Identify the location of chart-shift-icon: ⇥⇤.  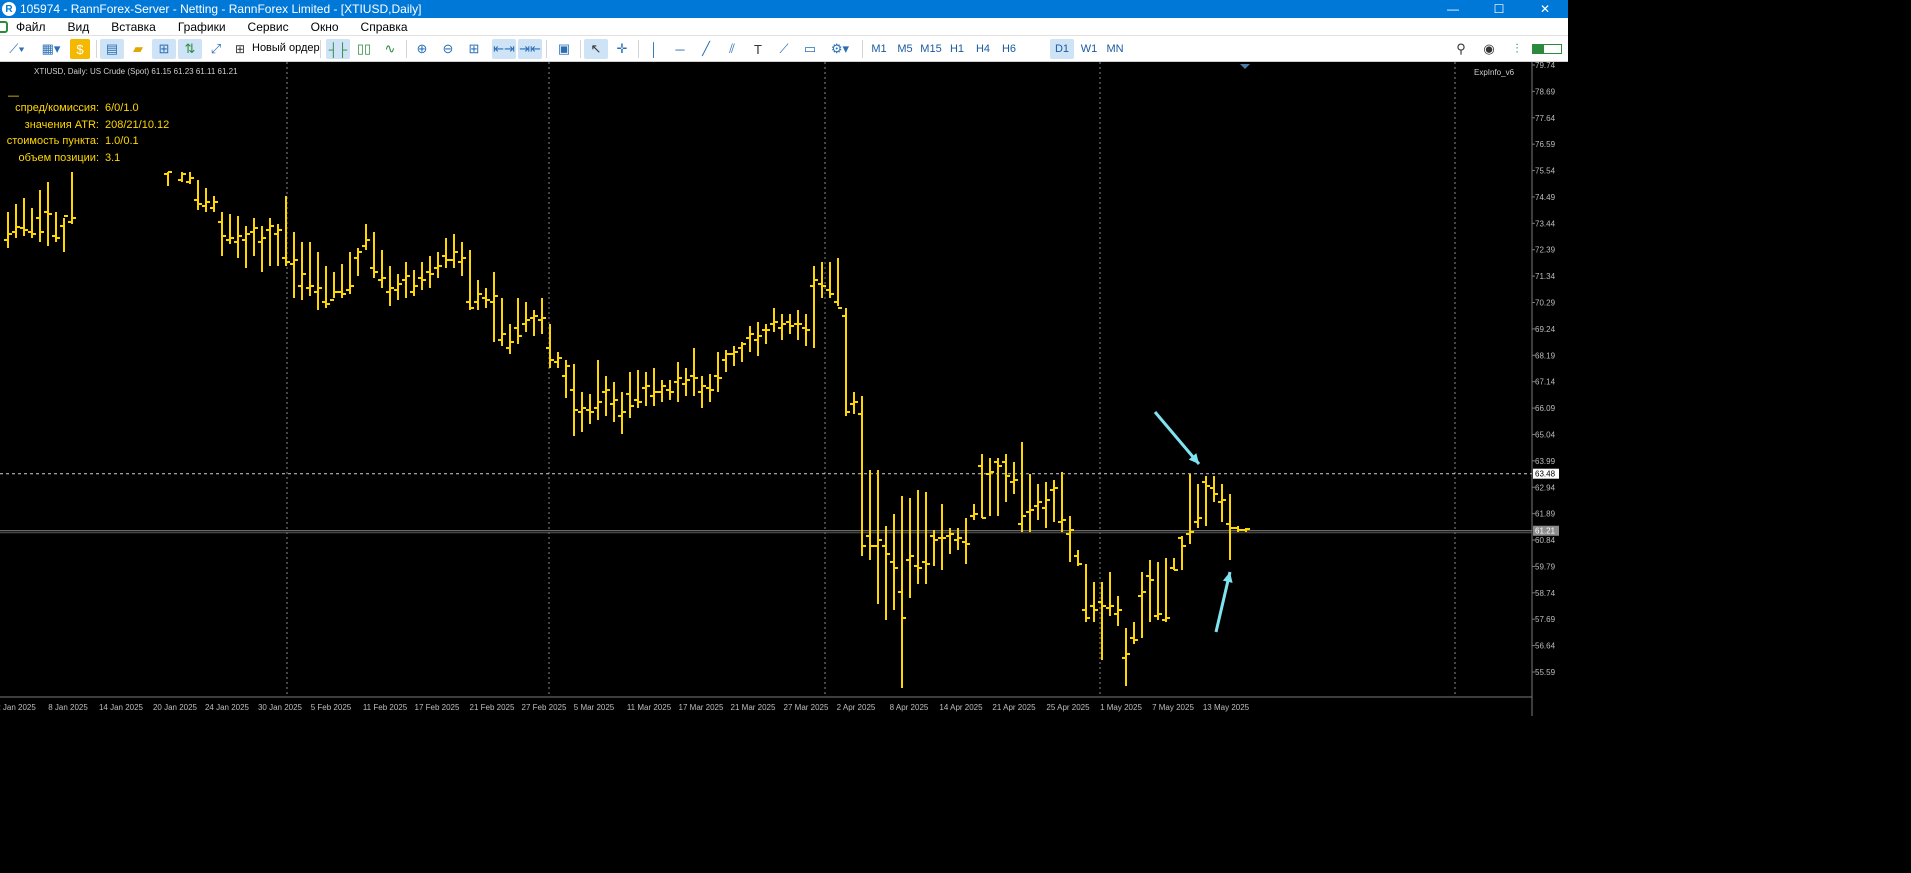
(530, 49).